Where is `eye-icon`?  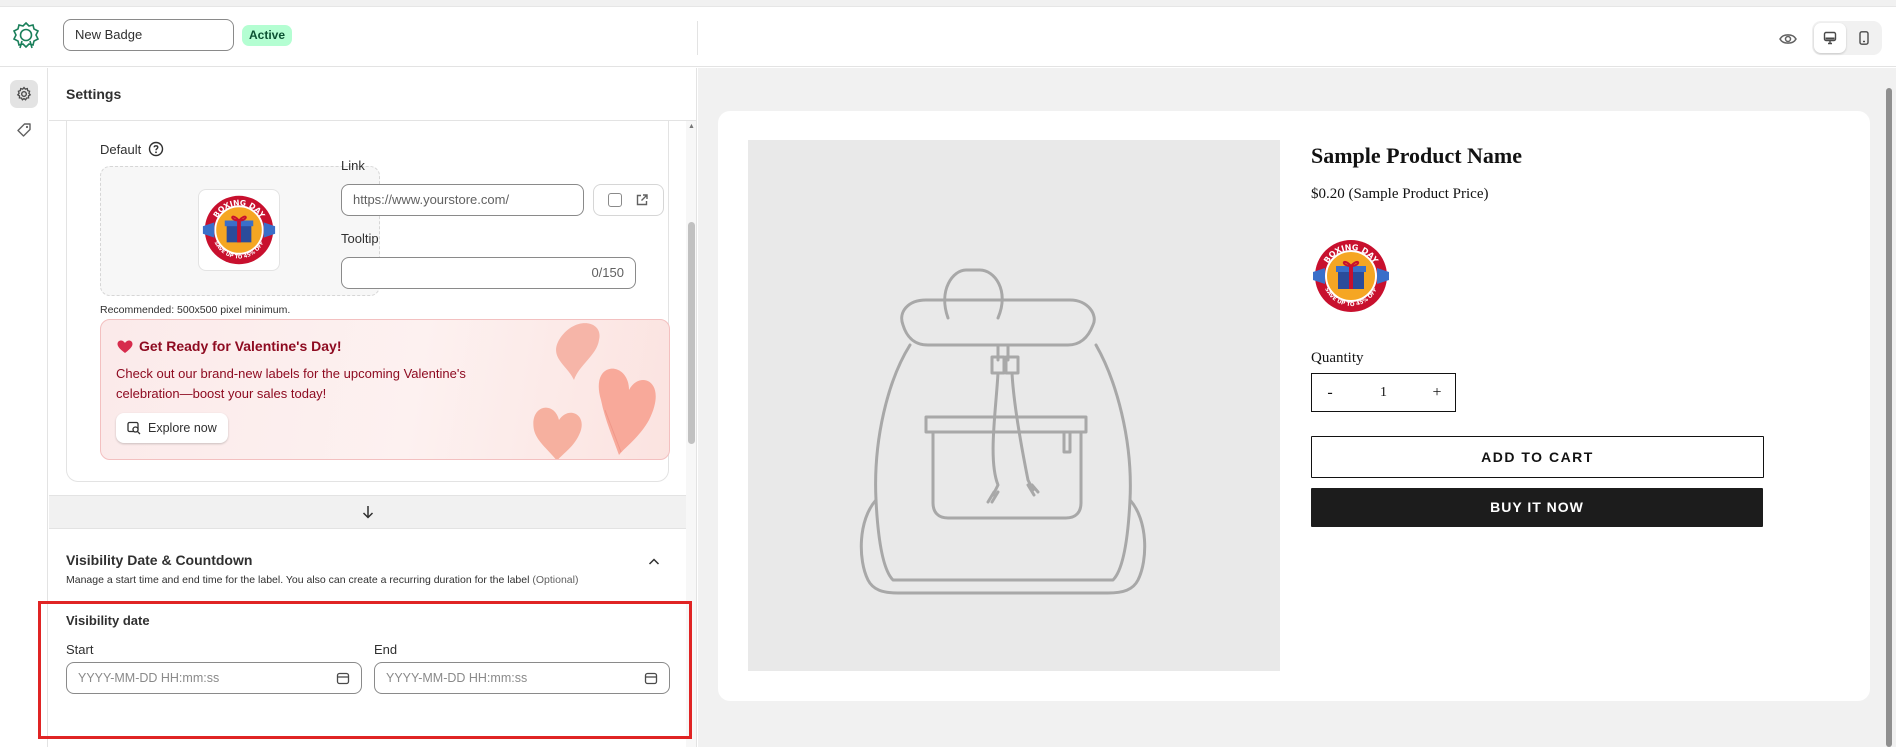
eye-icon is located at coordinates (1788, 39).